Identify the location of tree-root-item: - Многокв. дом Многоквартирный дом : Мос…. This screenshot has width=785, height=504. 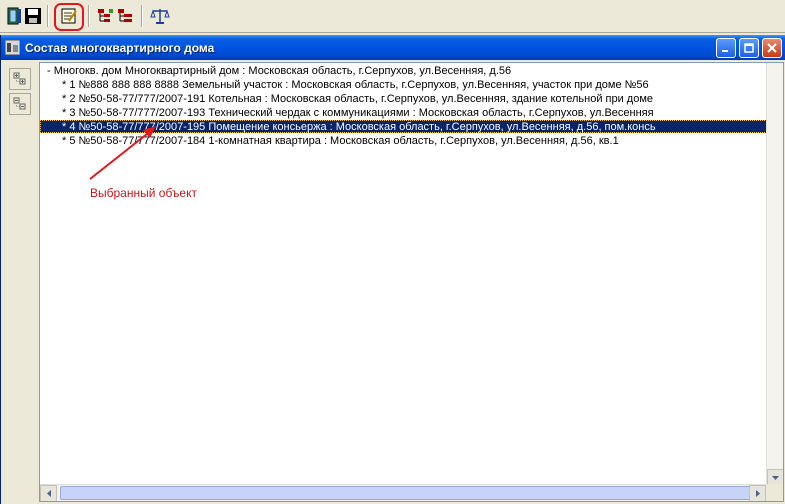
(279, 71).